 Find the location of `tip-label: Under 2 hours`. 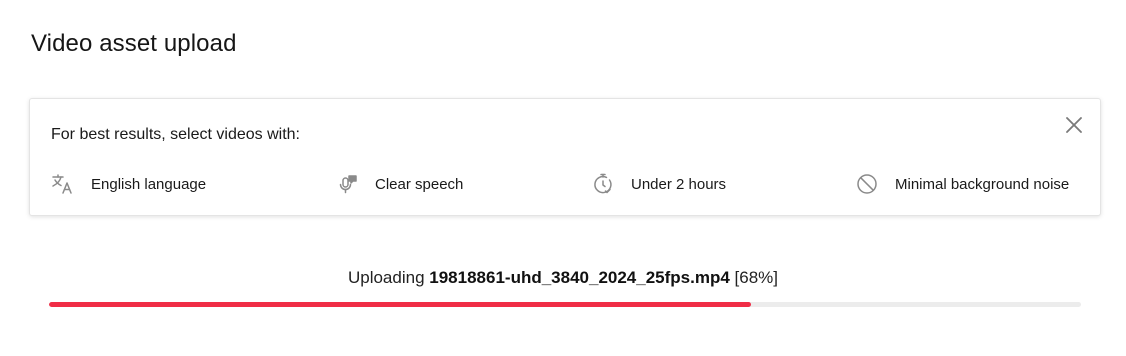

tip-label: Under 2 hours is located at coordinates (679, 184).